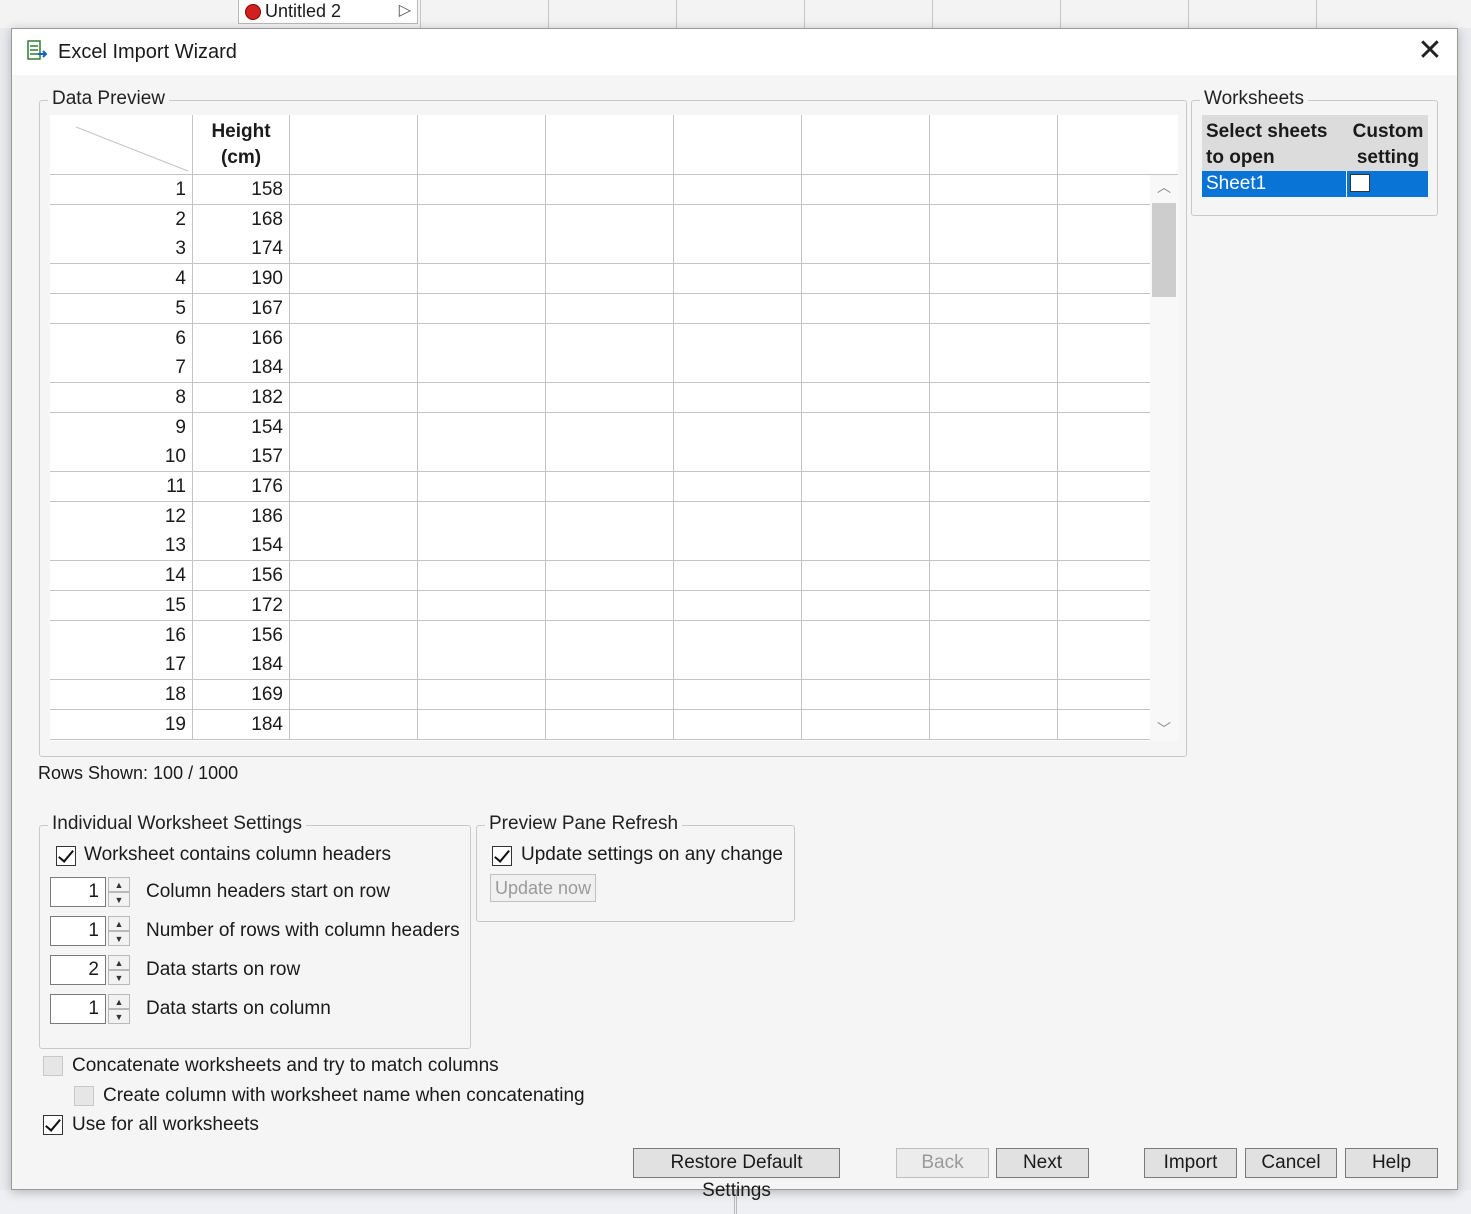 Image resolution: width=1471 pixels, height=1214 pixels. Describe the element at coordinates (1315, 143) in the screenshot. I see `worksheets-header: Select sheets to open Custom setting` at that location.